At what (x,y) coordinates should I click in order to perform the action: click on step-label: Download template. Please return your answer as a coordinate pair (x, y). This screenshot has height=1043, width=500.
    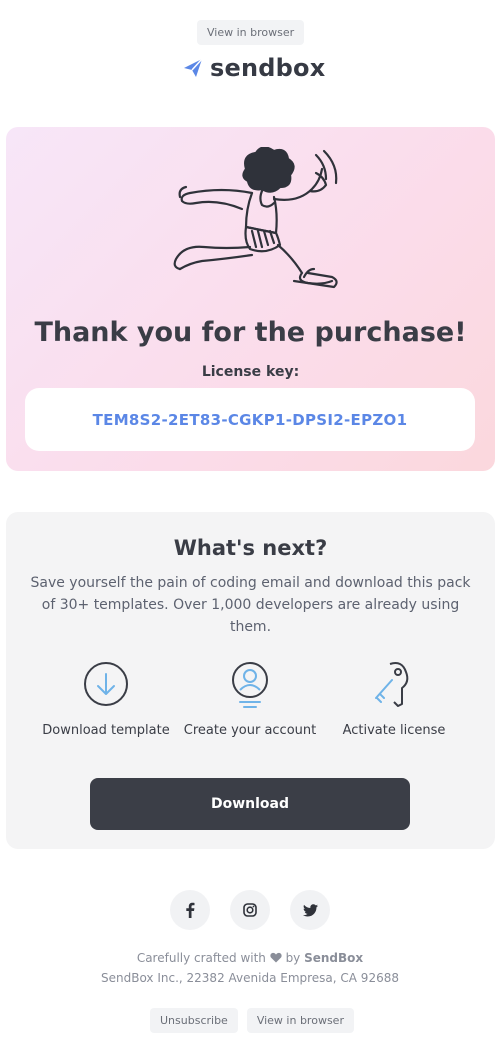
    Looking at the image, I should click on (106, 730).